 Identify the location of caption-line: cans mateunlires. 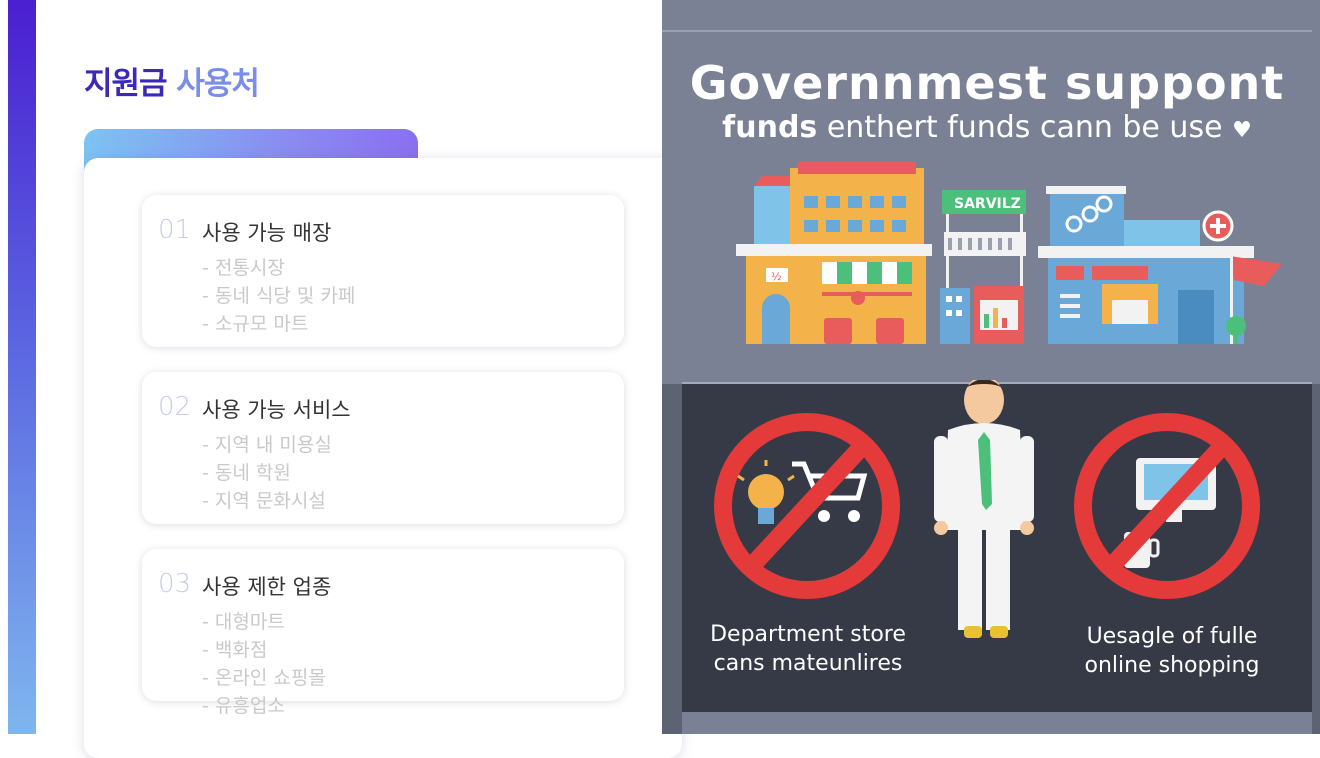
(808, 663).